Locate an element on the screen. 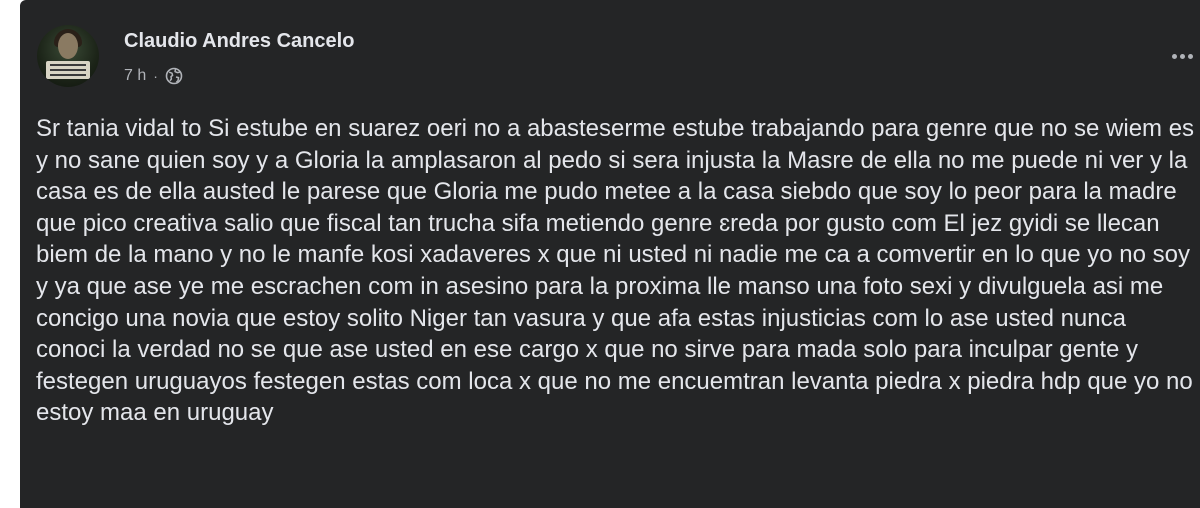  more-horizontal-icon is located at coordinates (1182, 56).